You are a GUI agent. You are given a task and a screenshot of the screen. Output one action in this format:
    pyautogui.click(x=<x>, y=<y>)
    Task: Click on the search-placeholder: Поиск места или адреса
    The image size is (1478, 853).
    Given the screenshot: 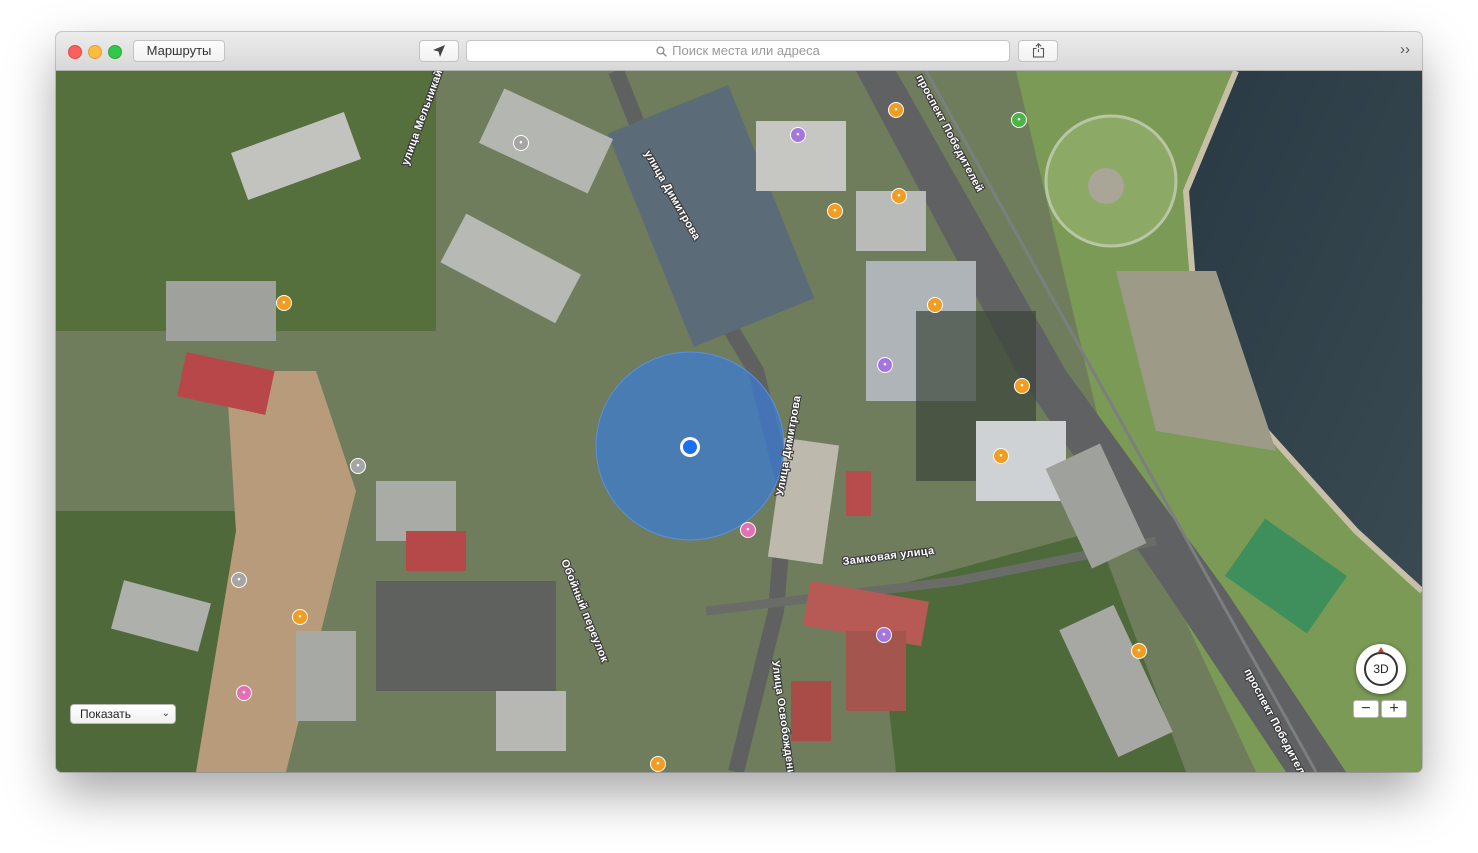 What is the action you would take?
    pyautogui.click(x=746, y=50)
    